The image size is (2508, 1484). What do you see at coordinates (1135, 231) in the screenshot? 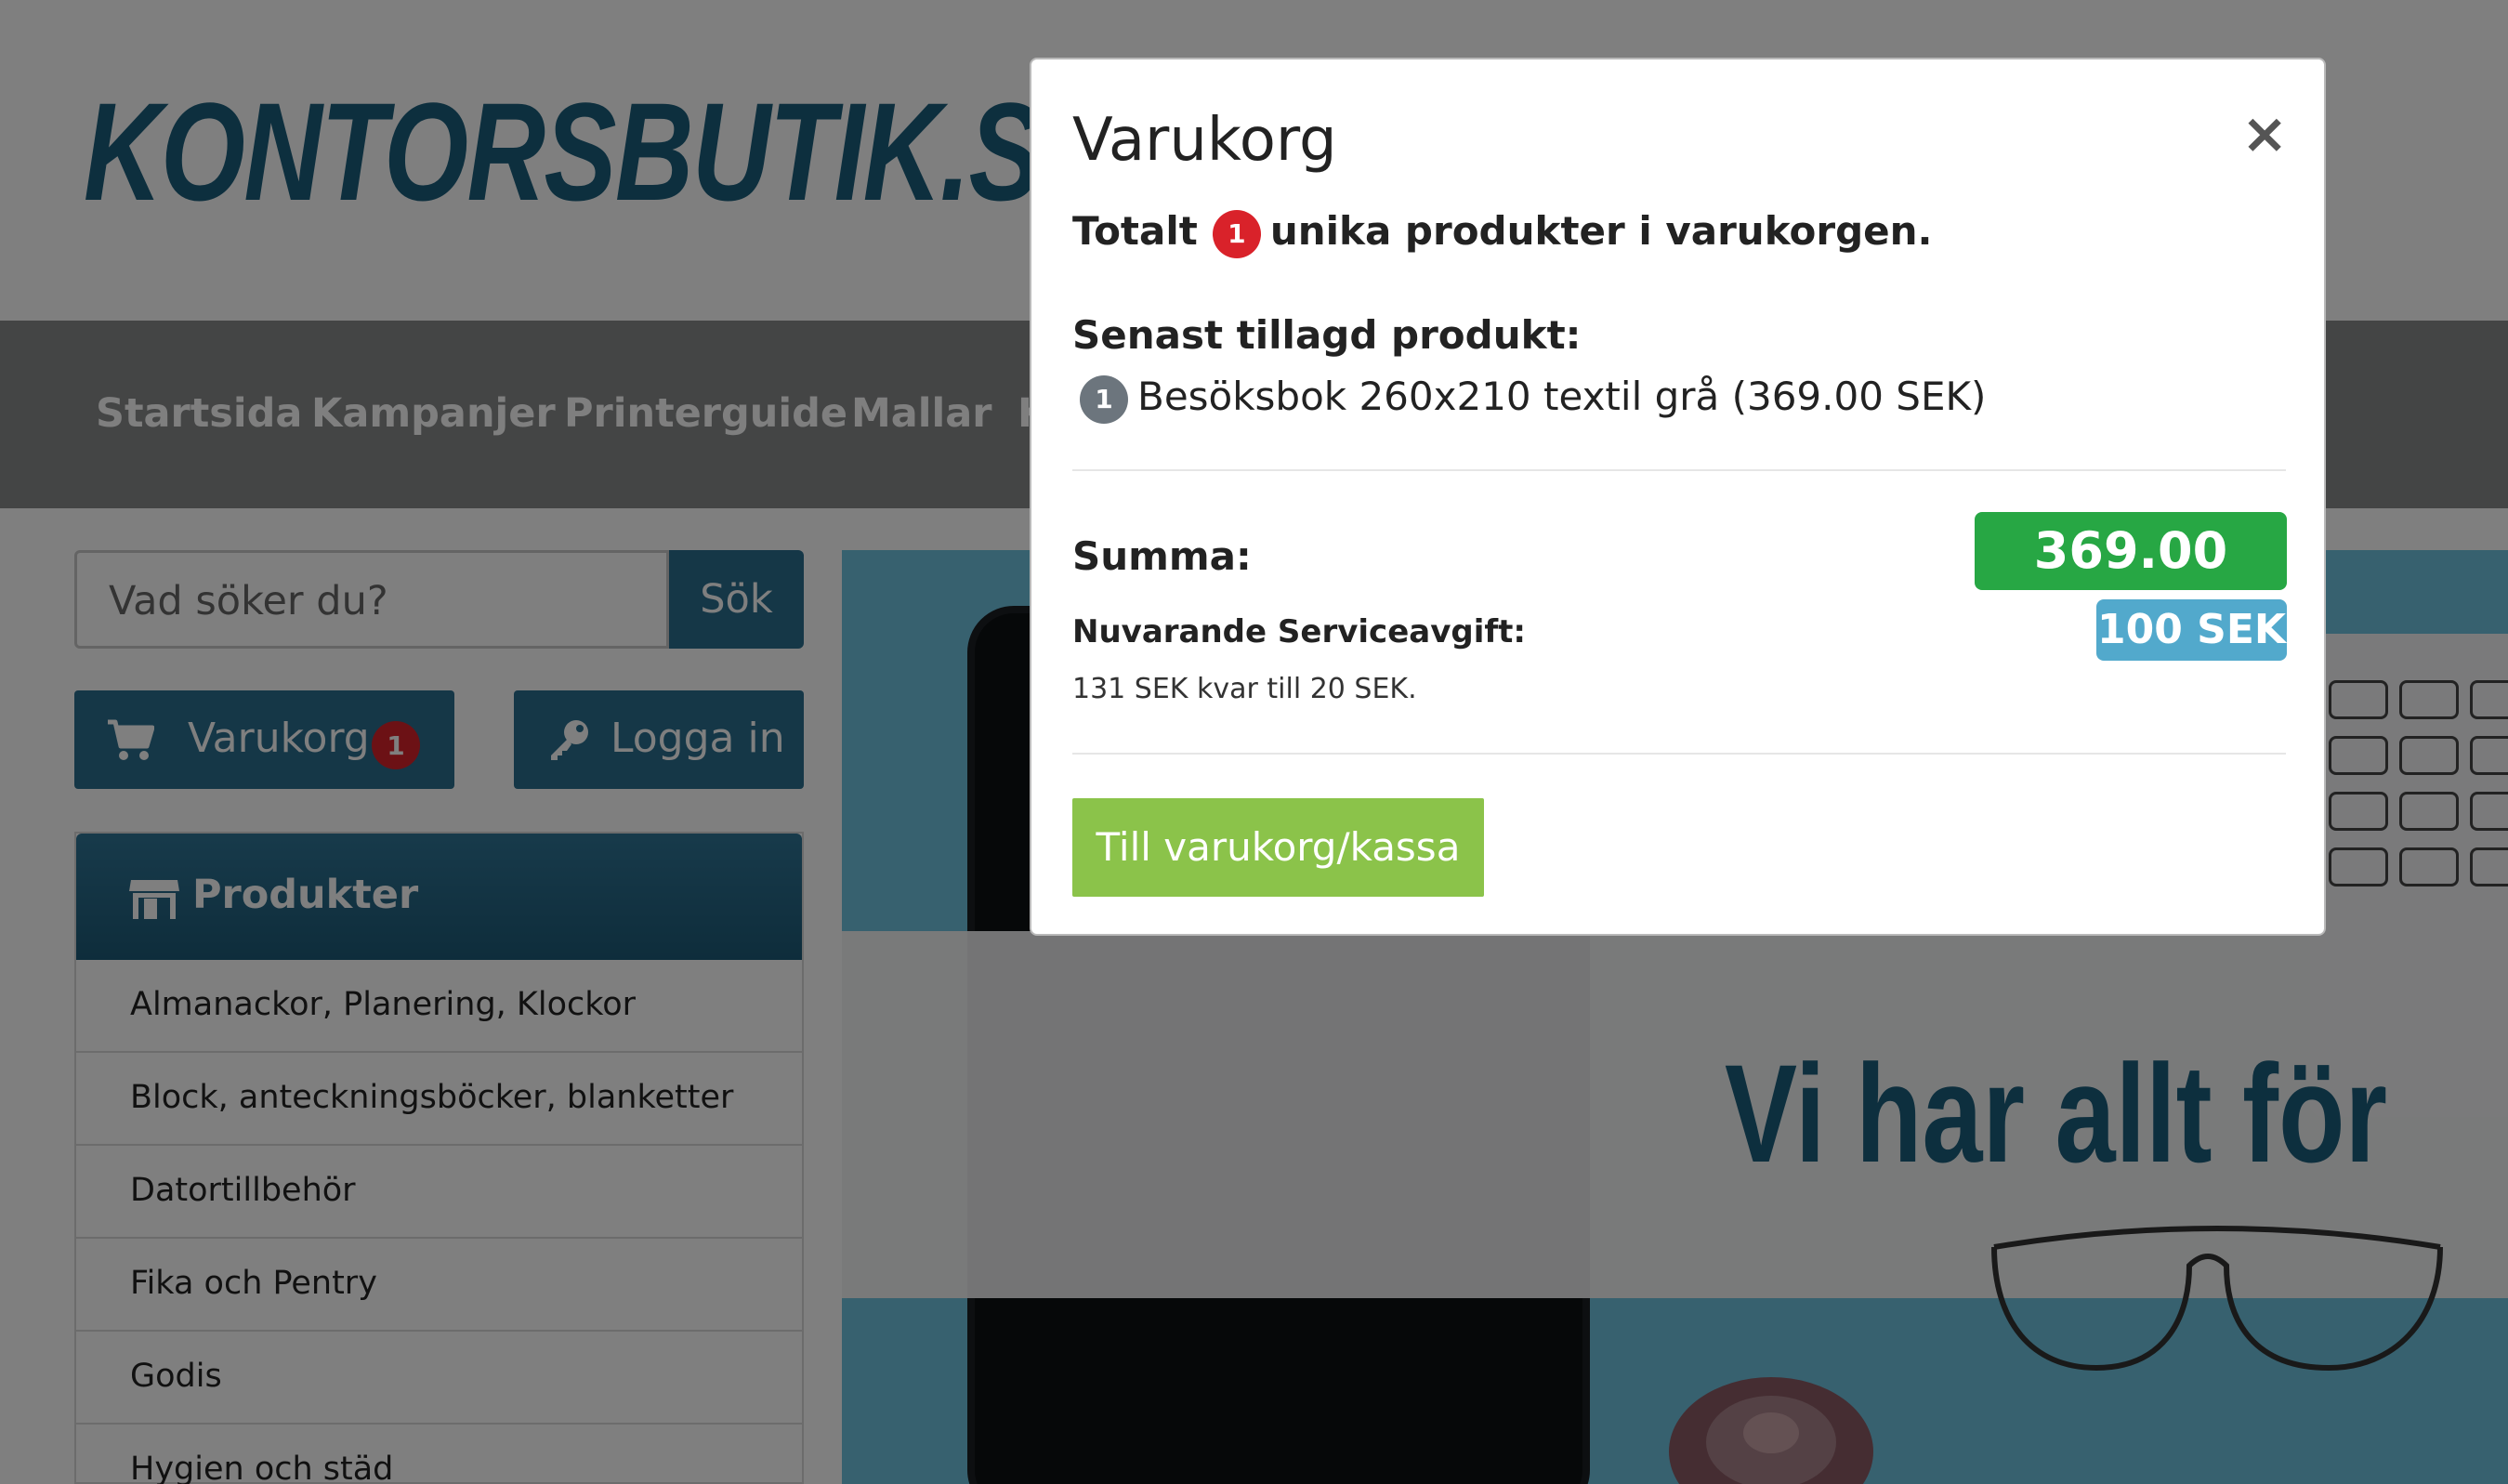
I see `total-prefix: Totalt` at bounding box center [1135, 231].